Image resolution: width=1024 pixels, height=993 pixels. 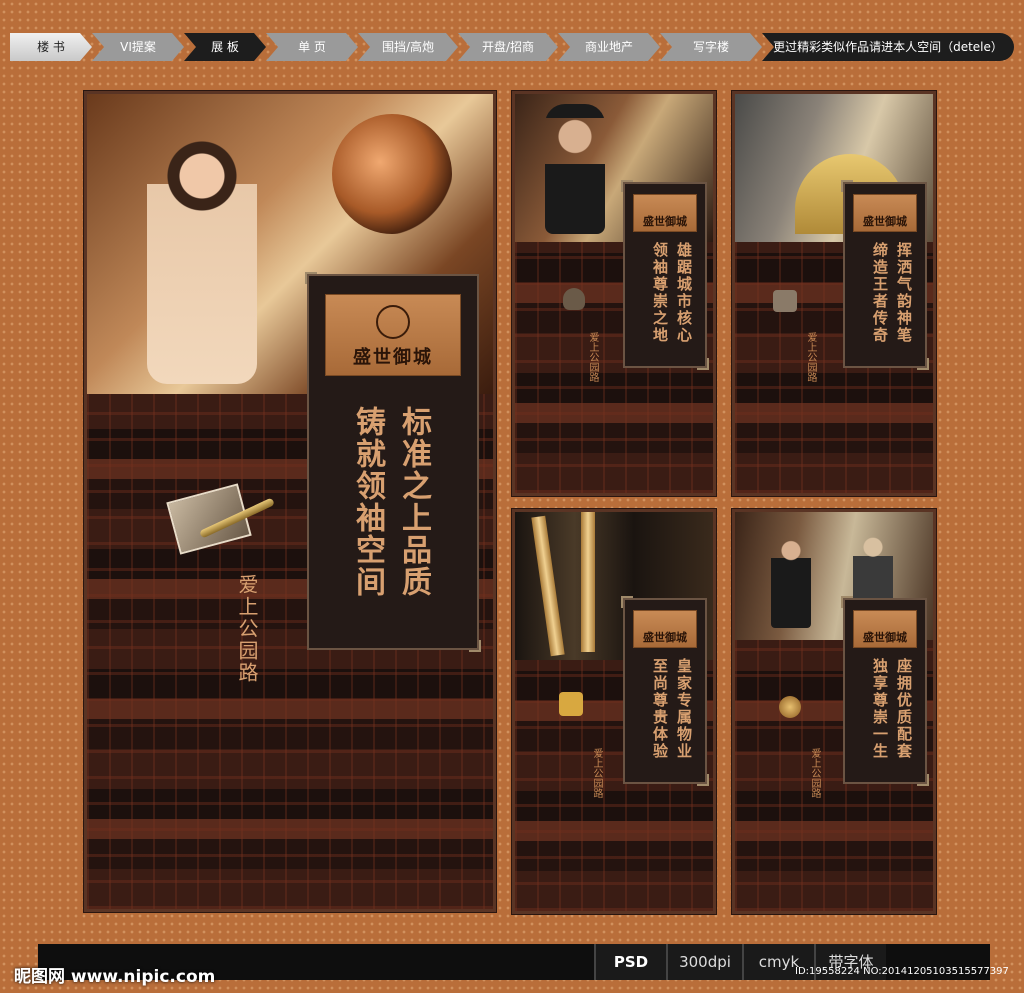 What do you see at coordinates (614, 293) in the screenshot?
I see `display-board-1: 盛世御城 雄踞城市核心 领袖尊崇之地 爱上公园路` at bounding box center [614, 293].